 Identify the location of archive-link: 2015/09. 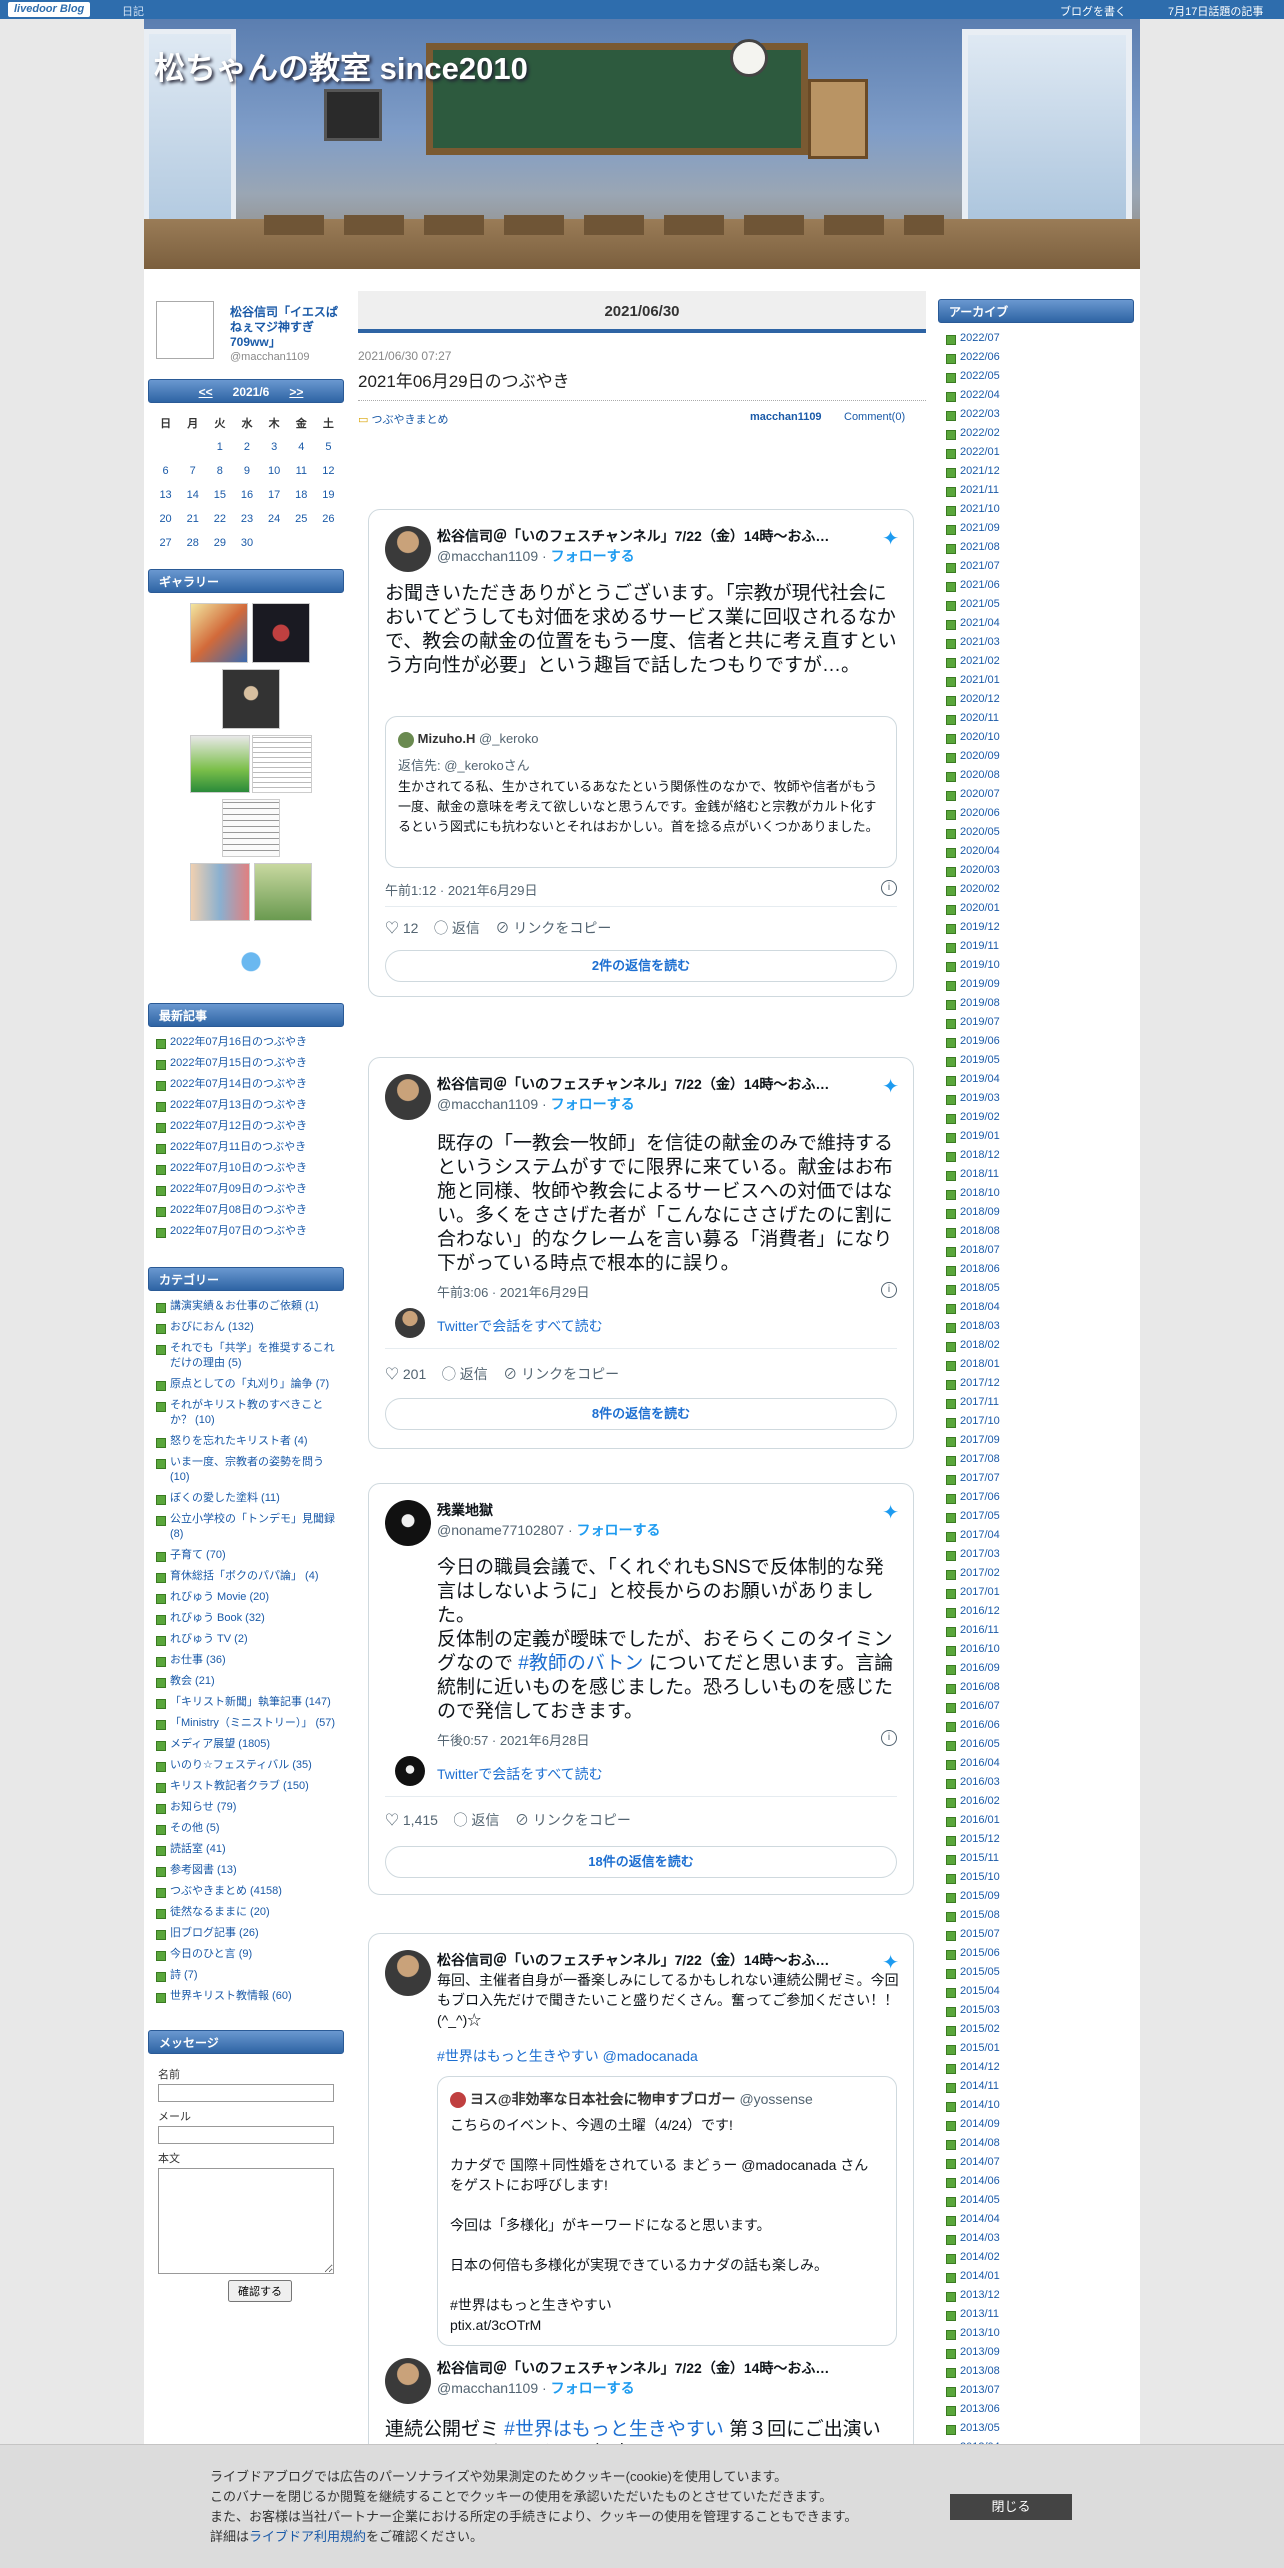
(980, 1896).